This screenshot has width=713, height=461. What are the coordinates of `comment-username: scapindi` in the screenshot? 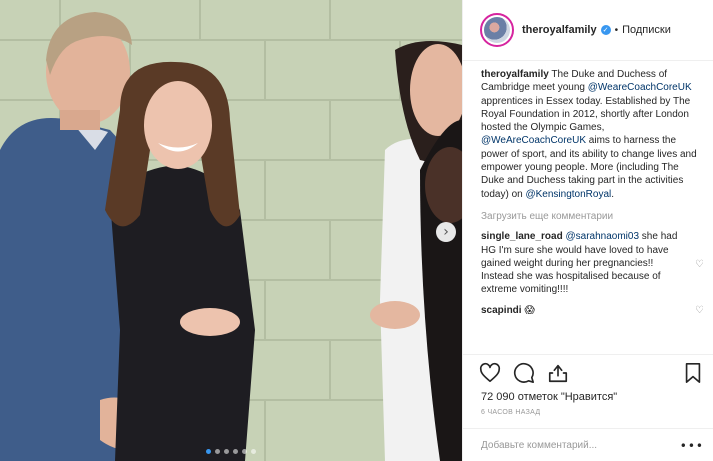 It's located at (501, 310).